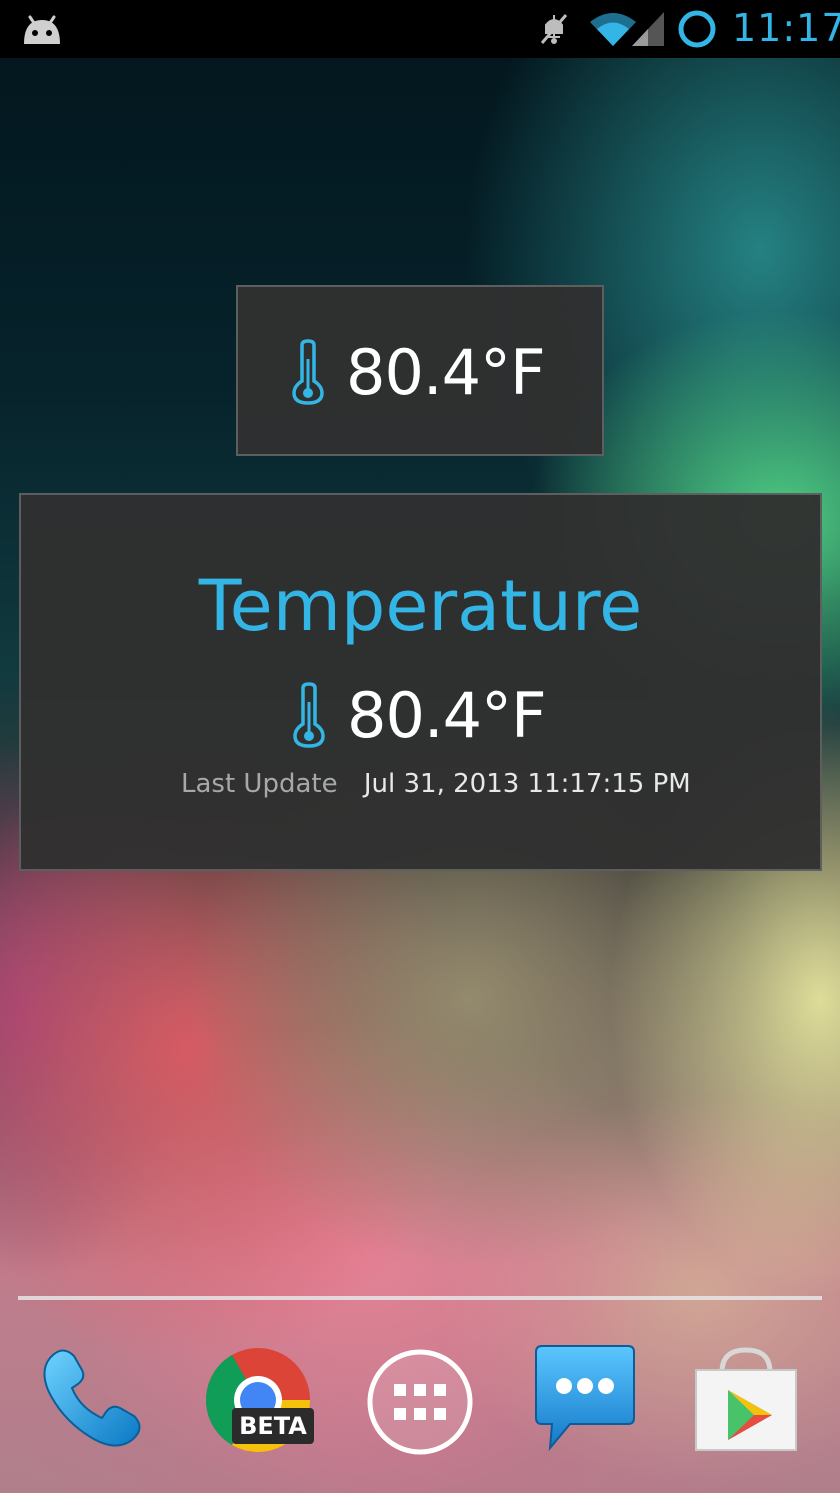 The width and height of the screenshot is (840, 1493). Describe the element at coordinates (273, 1426) in the screenshot. I see `chrome-beta-badge: BETA` at that location.